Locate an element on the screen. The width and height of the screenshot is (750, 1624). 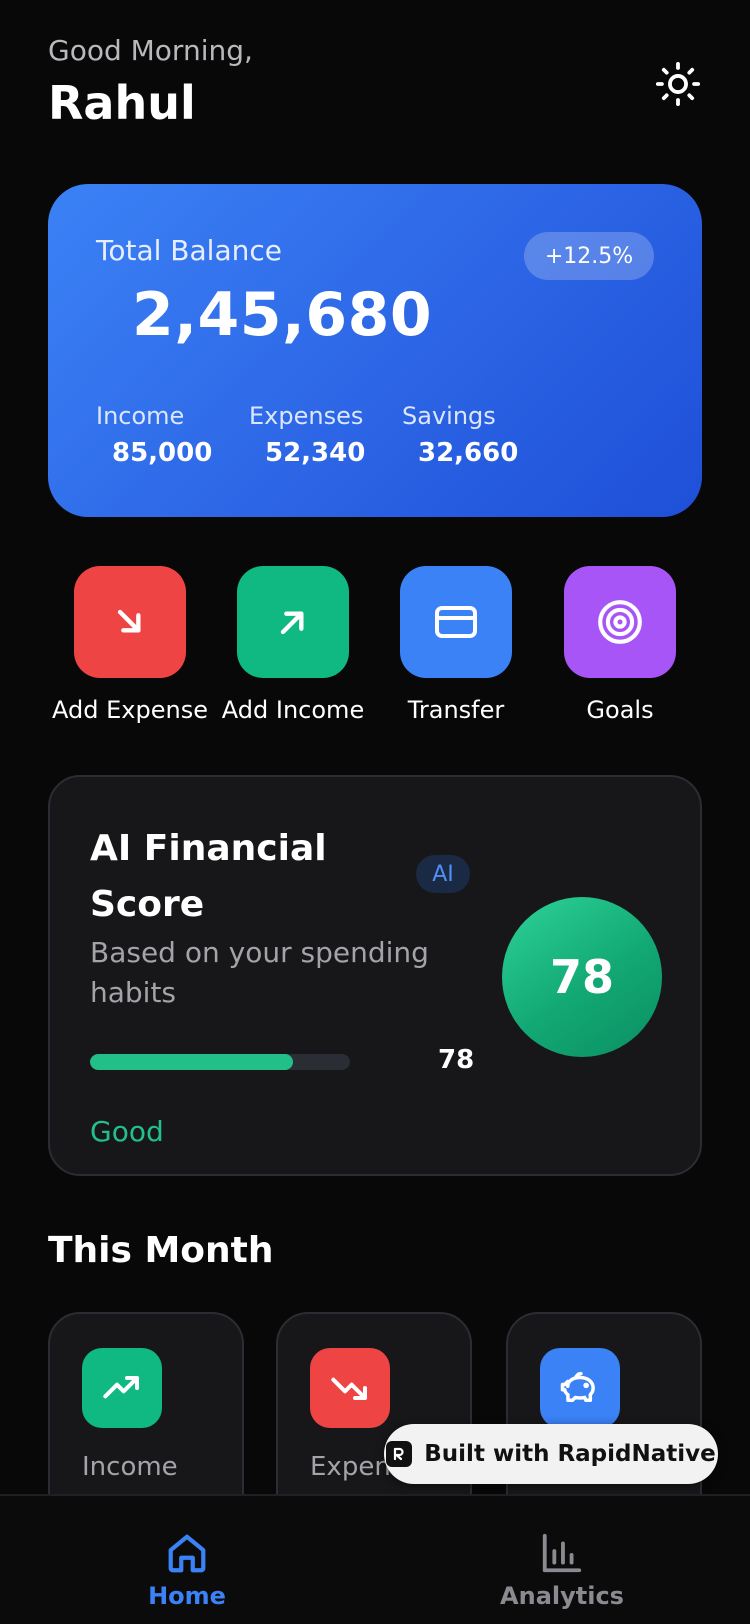
bottom-navigation: Home Analytics is located at coordinates (375, 1559).